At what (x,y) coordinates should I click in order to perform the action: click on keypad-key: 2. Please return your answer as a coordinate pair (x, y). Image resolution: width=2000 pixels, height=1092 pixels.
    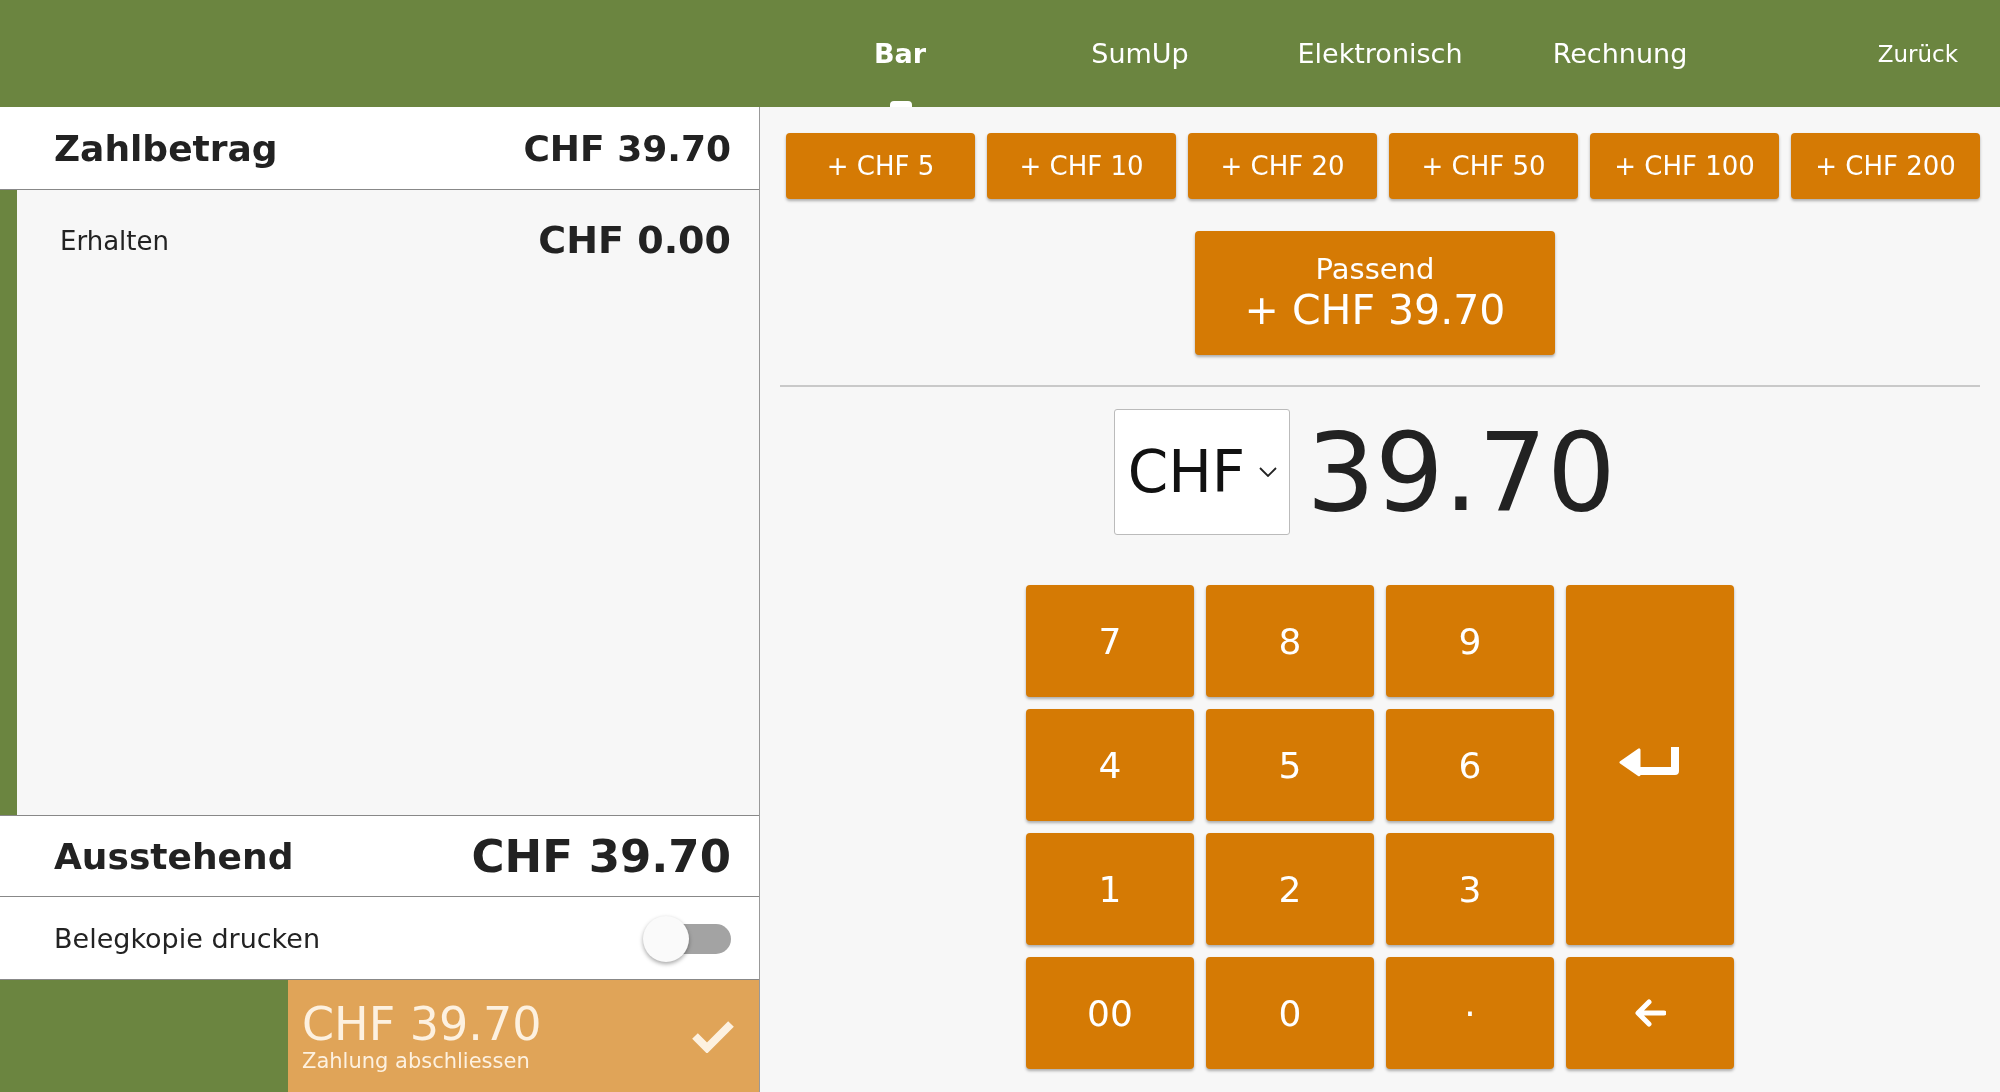
    Looking at the image, I should click on (1290, 889).